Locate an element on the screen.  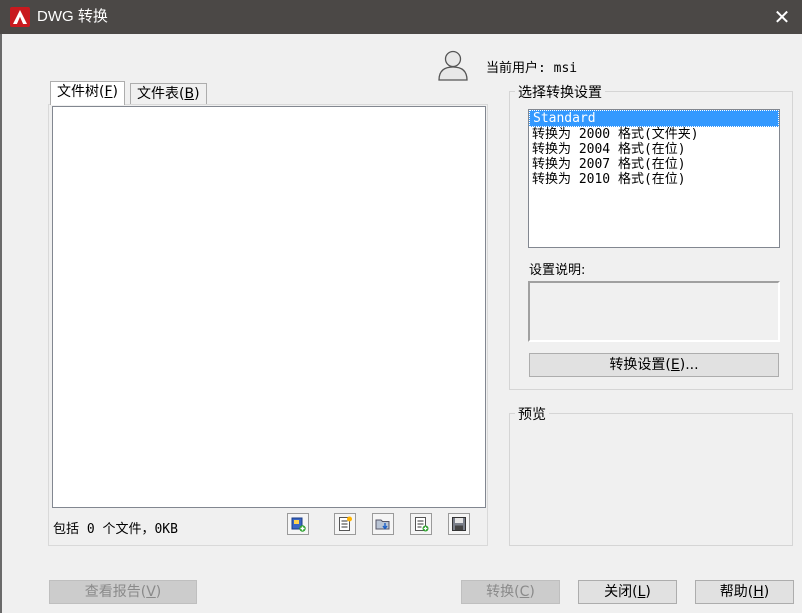
view-report-button-label: 查看报告 is located at coordinates (112, 592).